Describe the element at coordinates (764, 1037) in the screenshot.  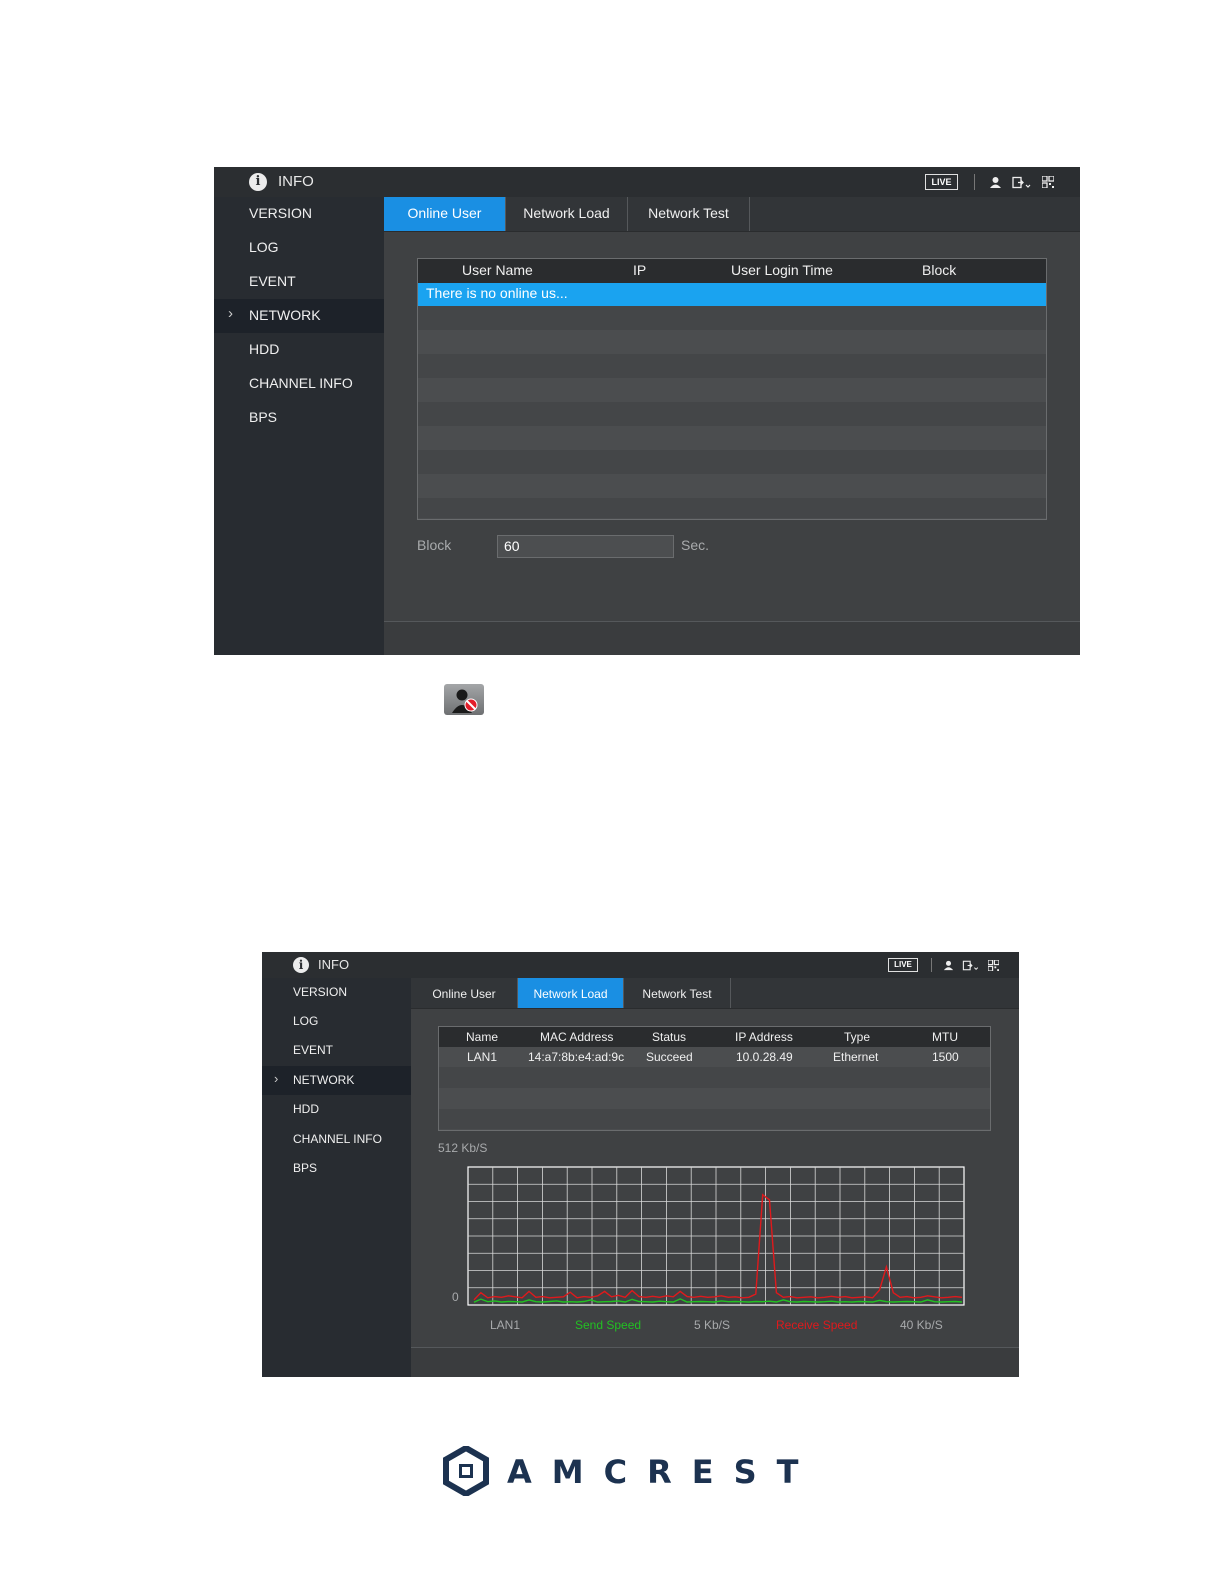
I see `column-header-ip-address: IP Address` at that location.